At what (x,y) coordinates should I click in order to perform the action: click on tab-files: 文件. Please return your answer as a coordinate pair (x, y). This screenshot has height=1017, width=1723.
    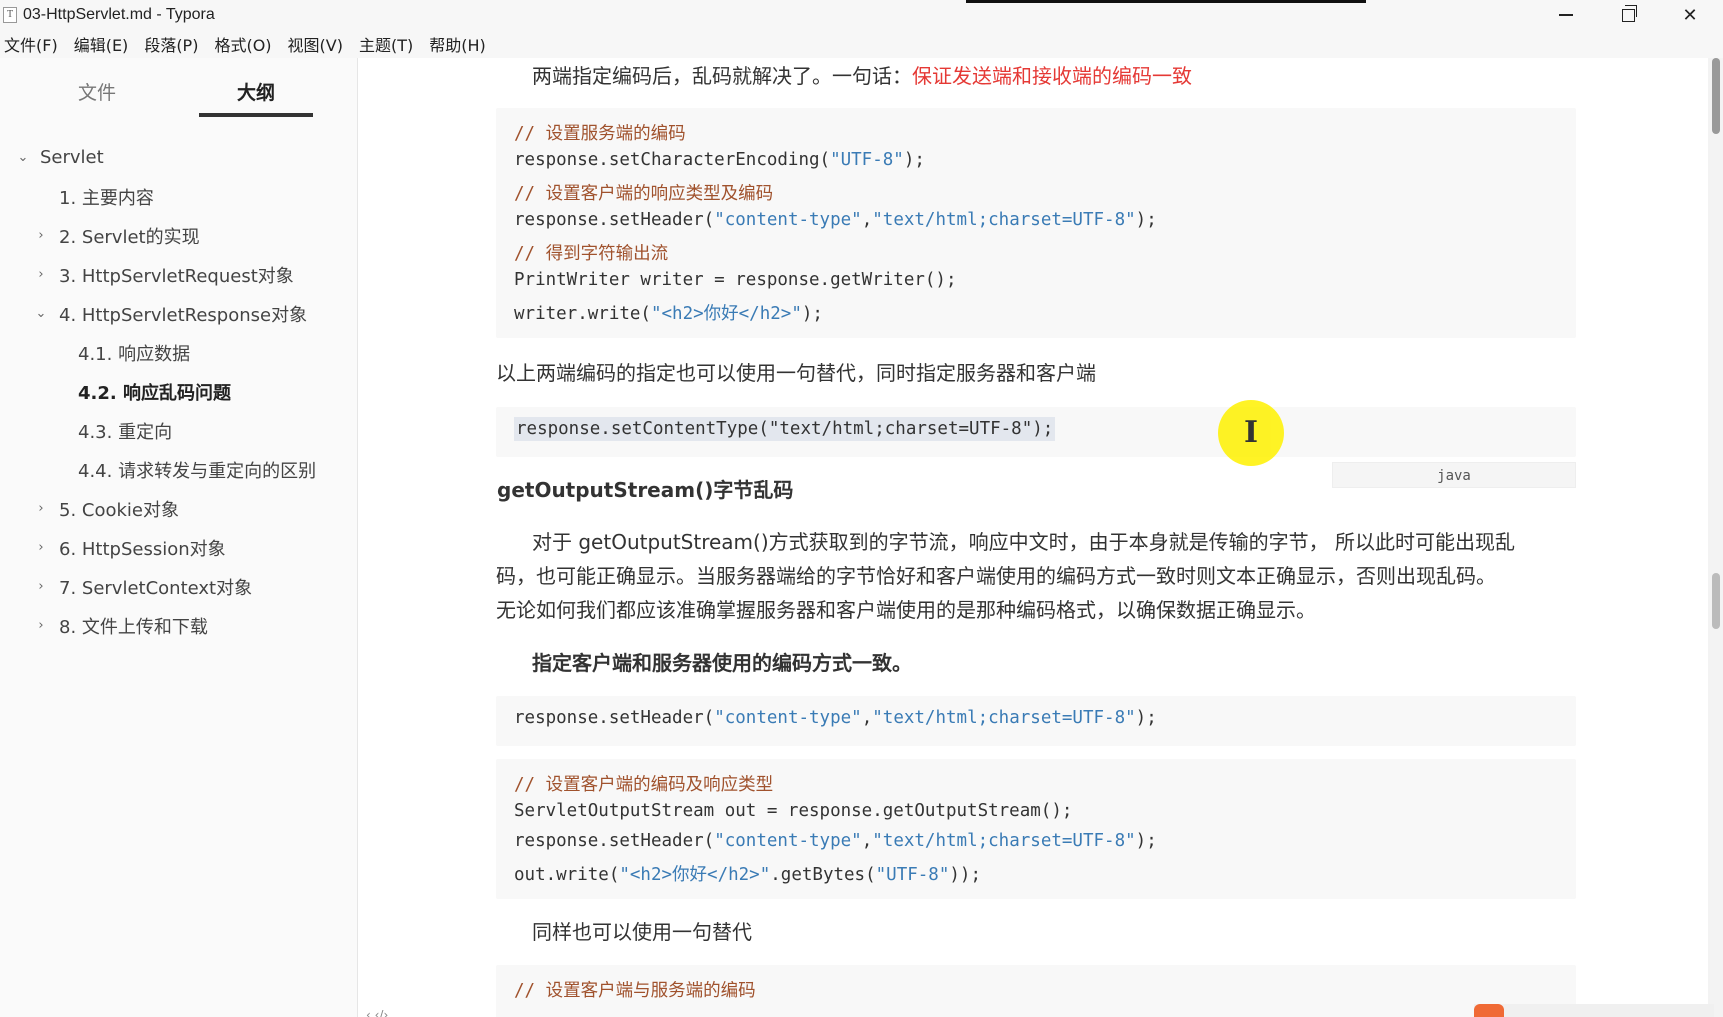
    Looking at the image, I should click on (97, 91).